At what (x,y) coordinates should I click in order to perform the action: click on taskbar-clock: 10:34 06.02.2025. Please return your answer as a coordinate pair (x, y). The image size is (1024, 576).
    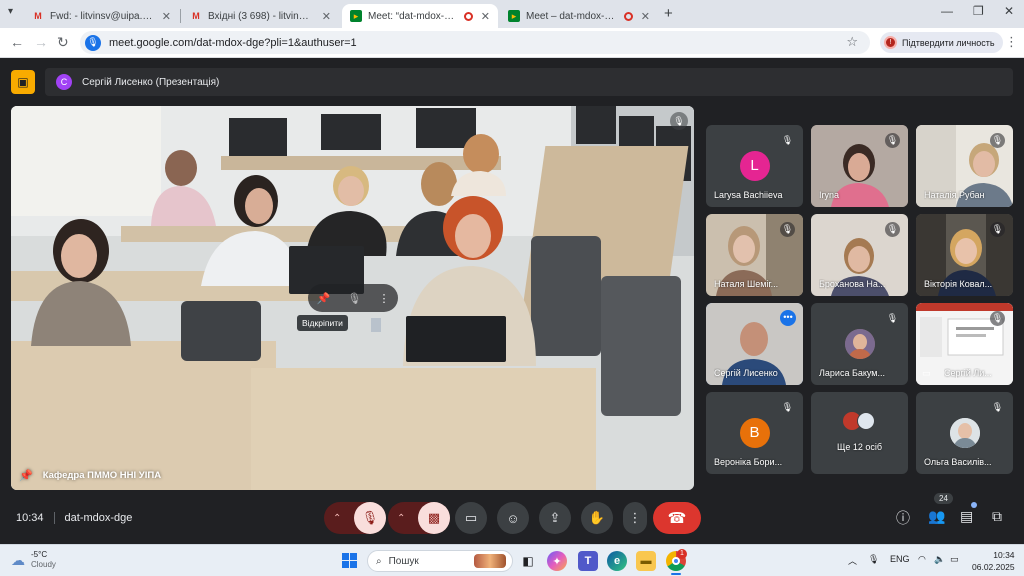
    Looking at the image, I should click on (993, 561).